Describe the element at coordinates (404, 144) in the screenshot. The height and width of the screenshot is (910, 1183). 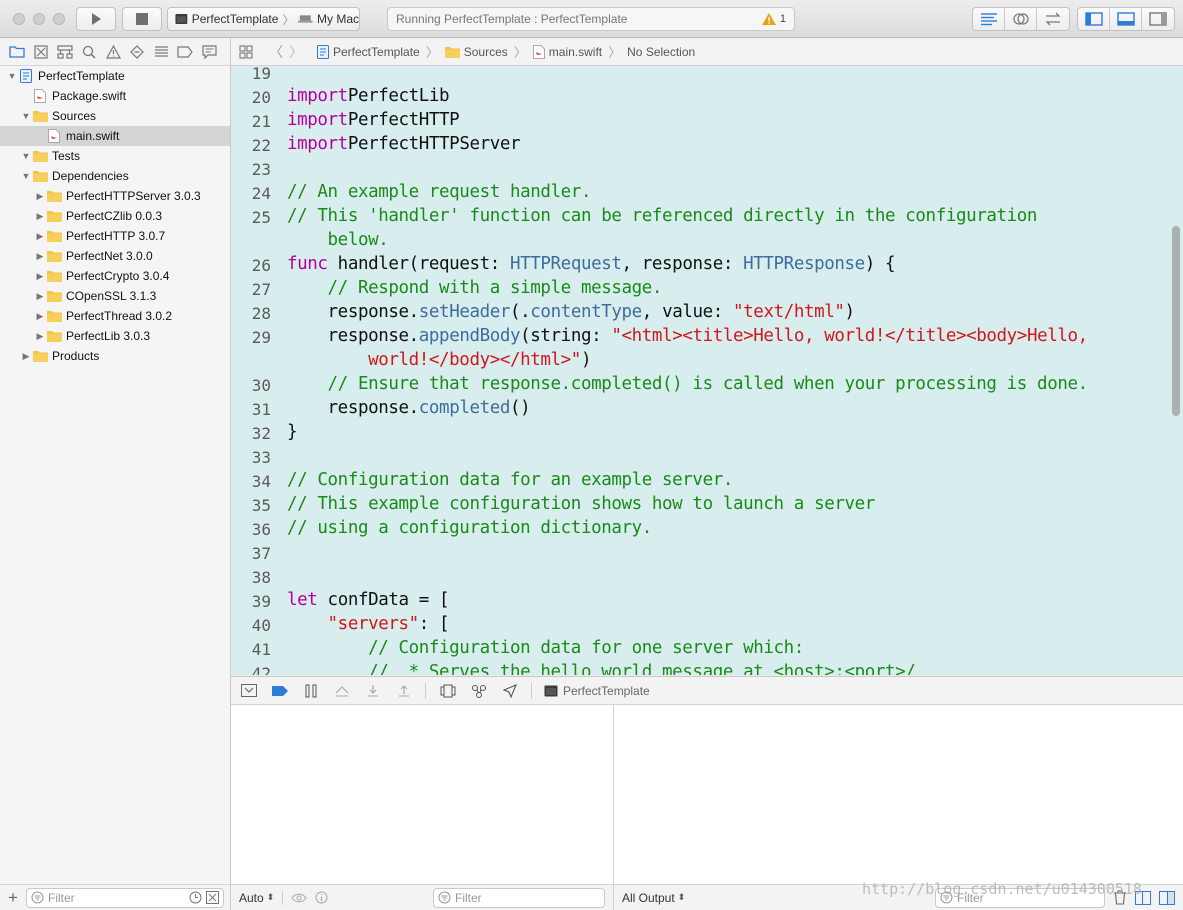
I see `code-line: importPerfectHTTPServer` at that location.